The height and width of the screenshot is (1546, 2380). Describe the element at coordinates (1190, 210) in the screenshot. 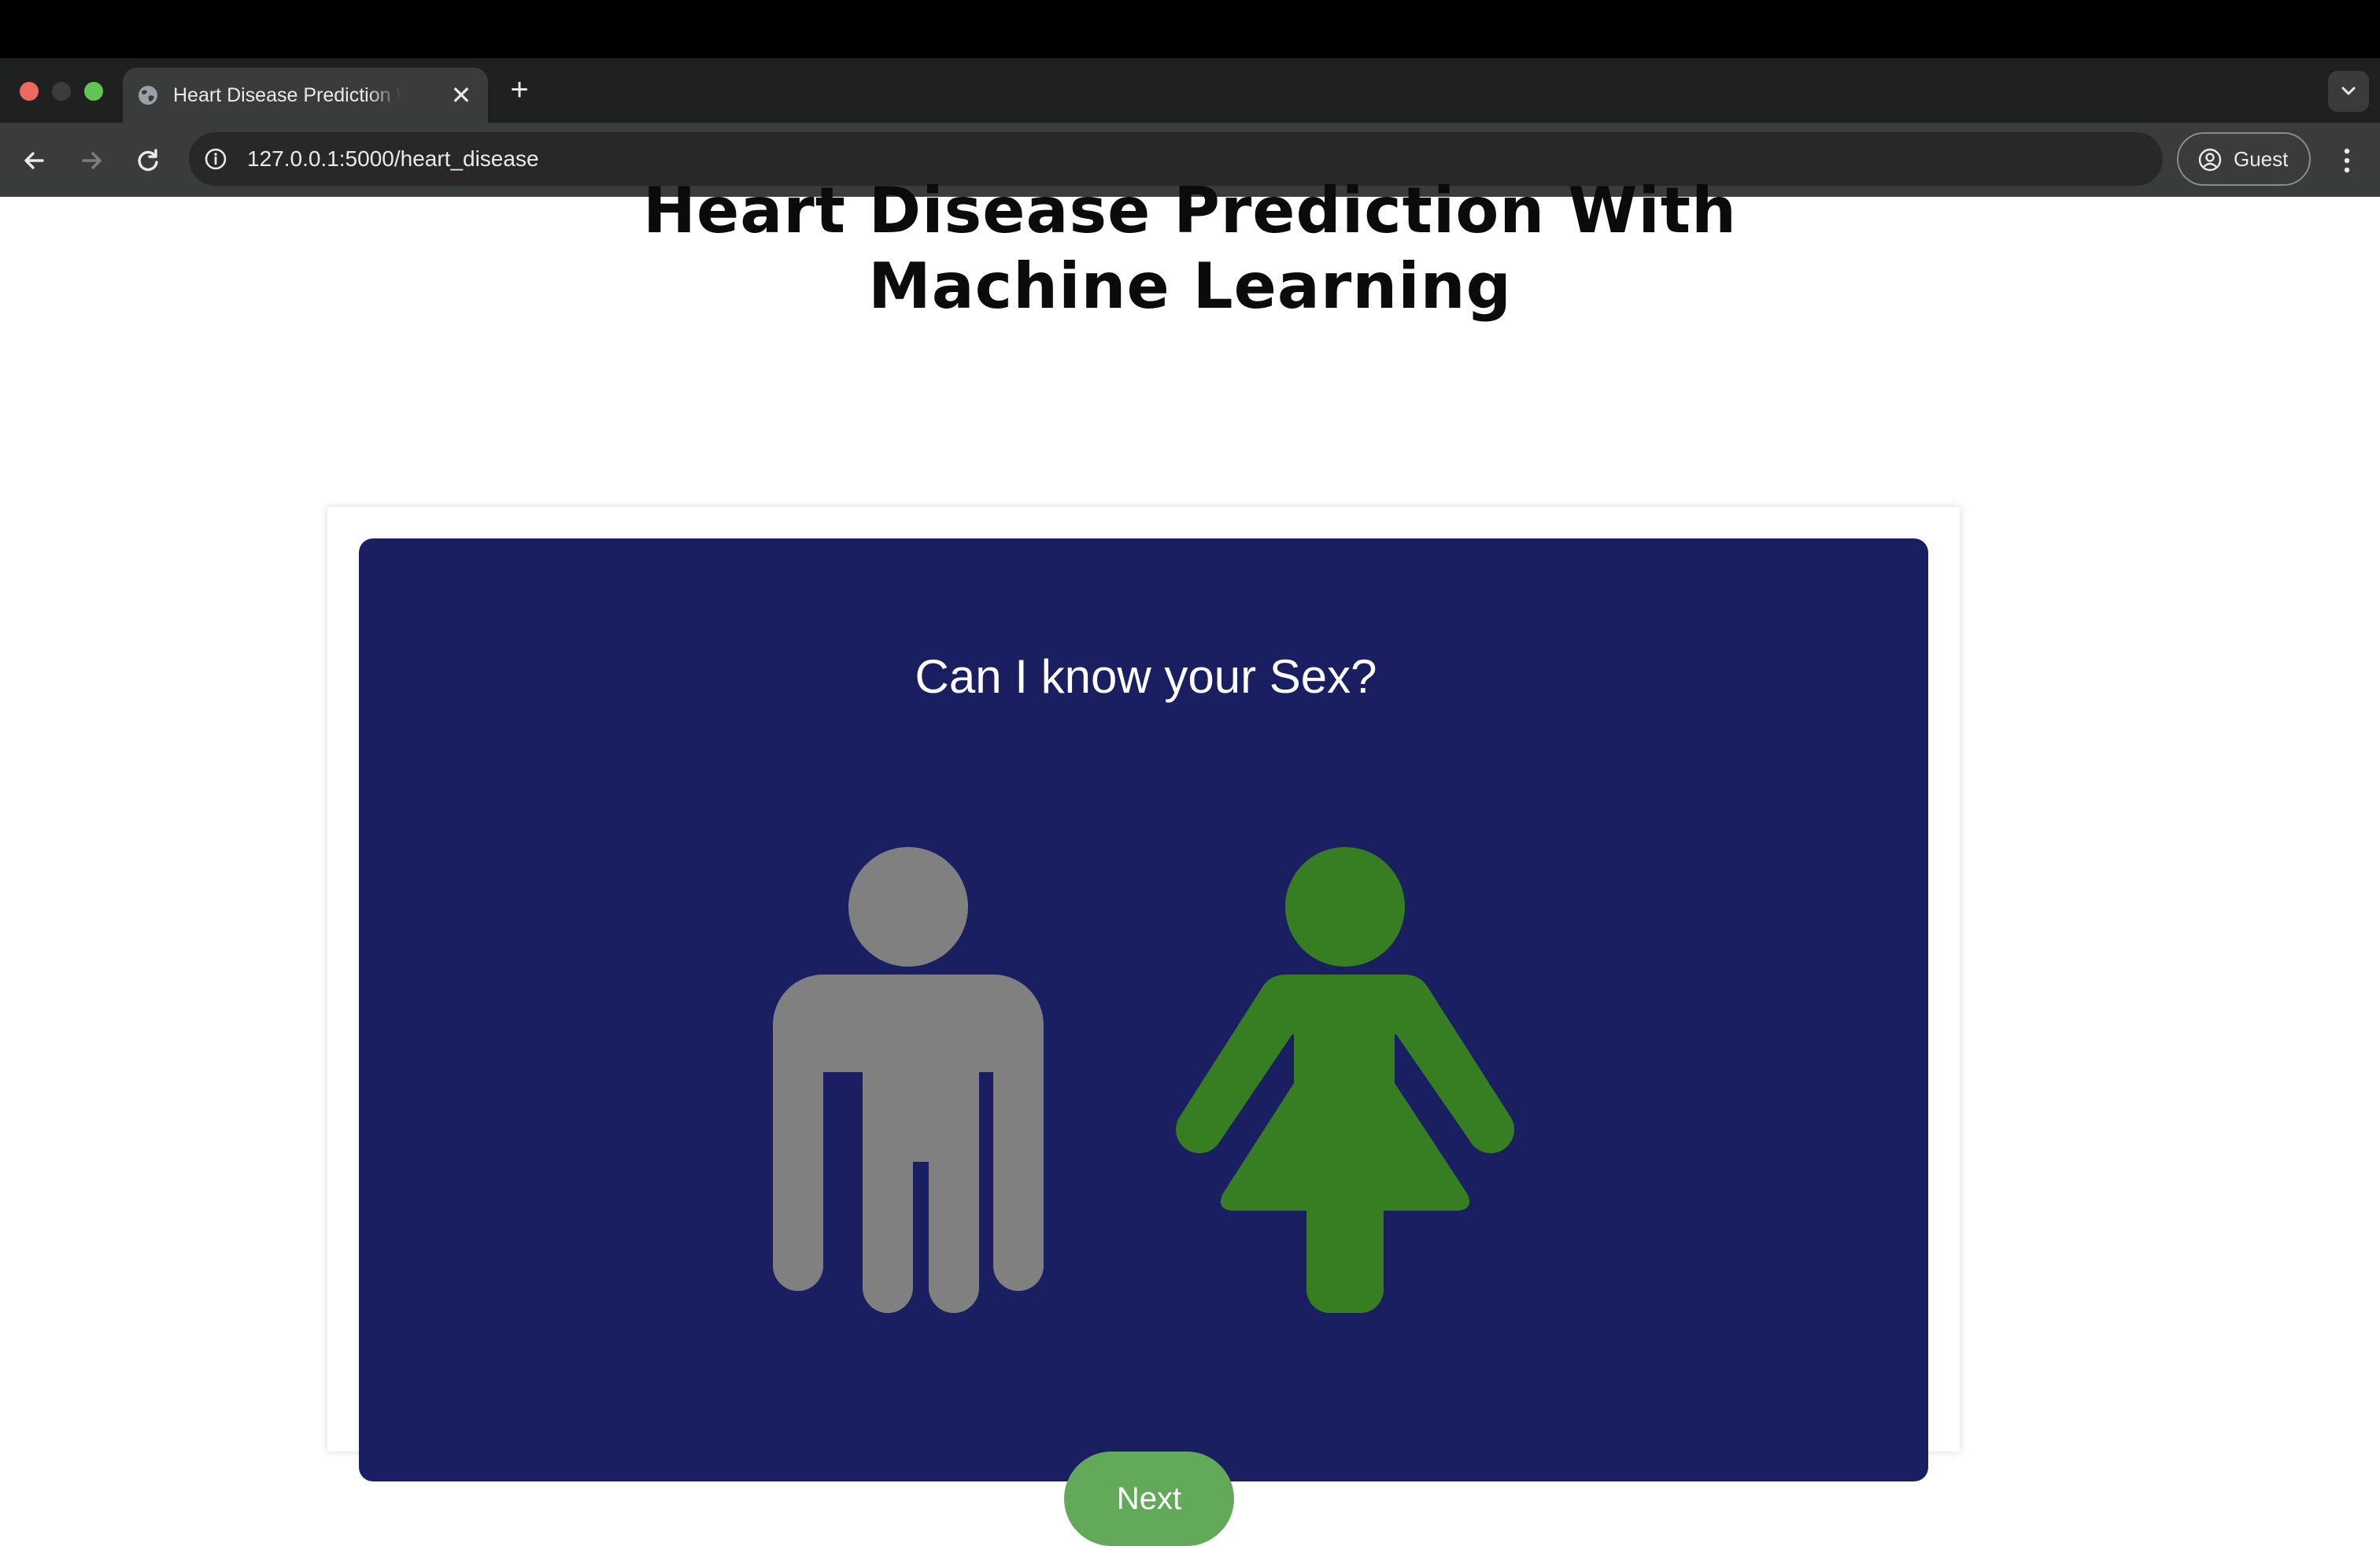

I see `page-title-line1: Heart Disease Prediction With` at that location.